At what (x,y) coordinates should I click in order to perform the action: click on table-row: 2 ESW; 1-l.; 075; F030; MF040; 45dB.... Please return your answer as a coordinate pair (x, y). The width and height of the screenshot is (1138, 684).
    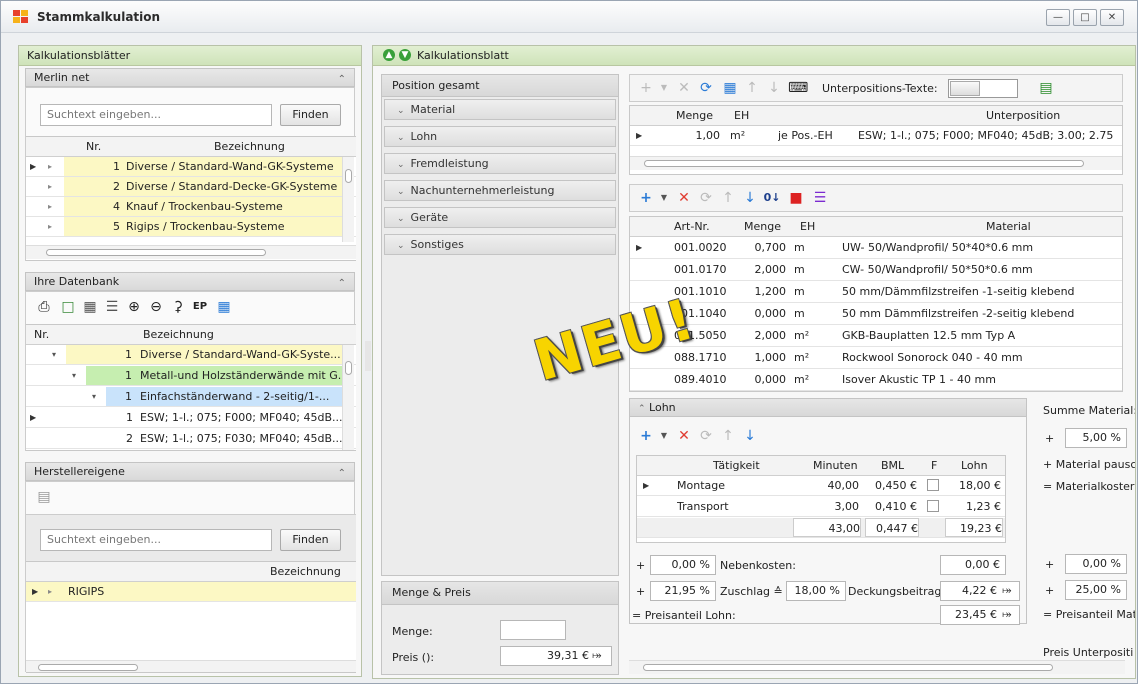
    Looking at the image, I should click on (191, 439).